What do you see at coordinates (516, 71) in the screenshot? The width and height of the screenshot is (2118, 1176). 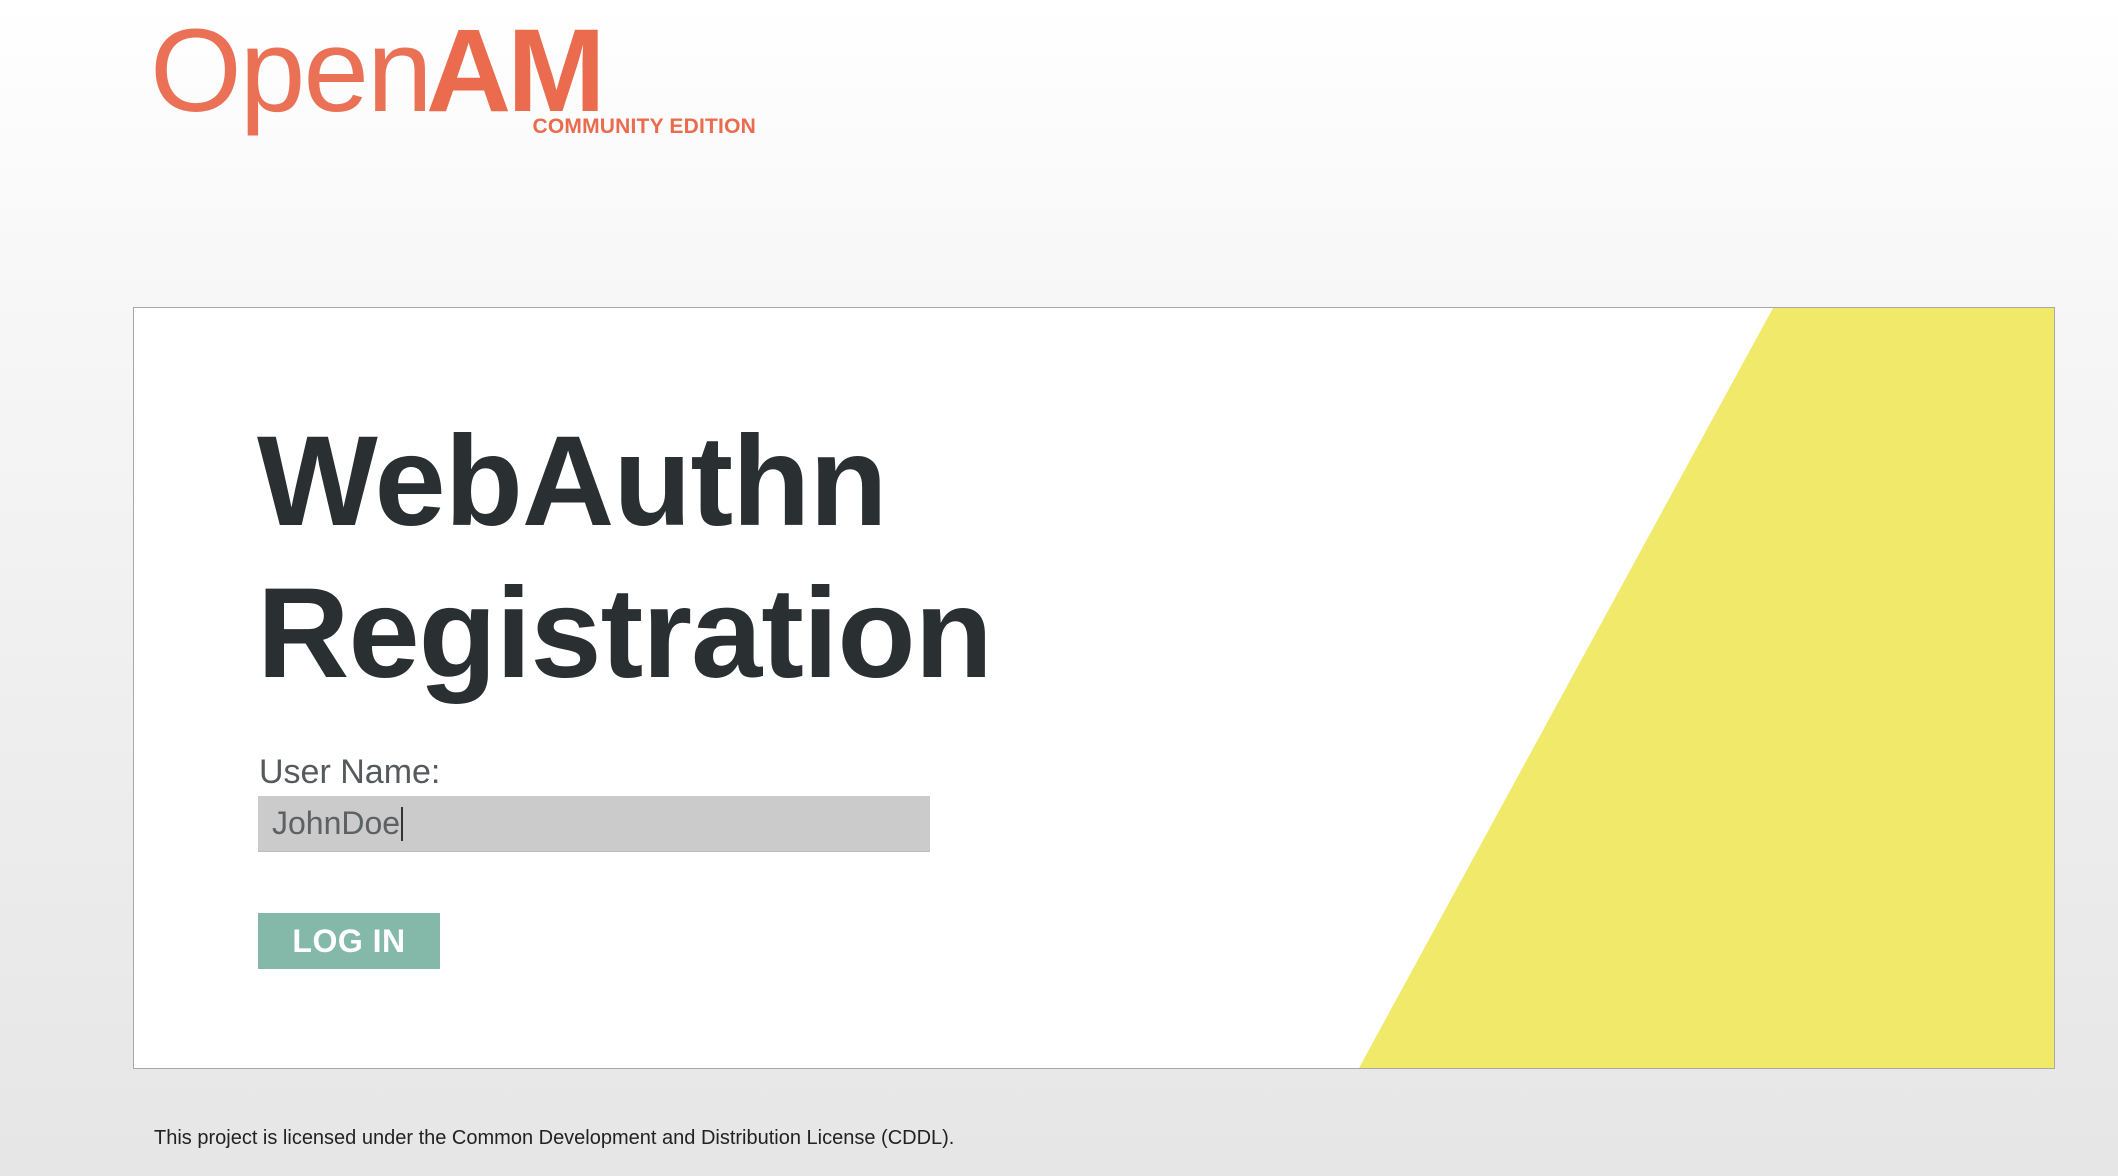 I see `logo-am-text: AM` at bounding box center [516, 71].